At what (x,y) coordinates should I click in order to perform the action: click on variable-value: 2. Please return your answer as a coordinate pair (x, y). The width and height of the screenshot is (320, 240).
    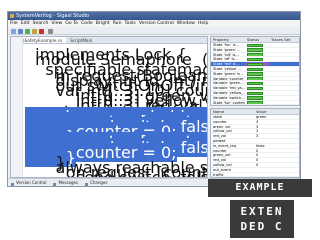
    Looking at the image, I should click on (257, 131).